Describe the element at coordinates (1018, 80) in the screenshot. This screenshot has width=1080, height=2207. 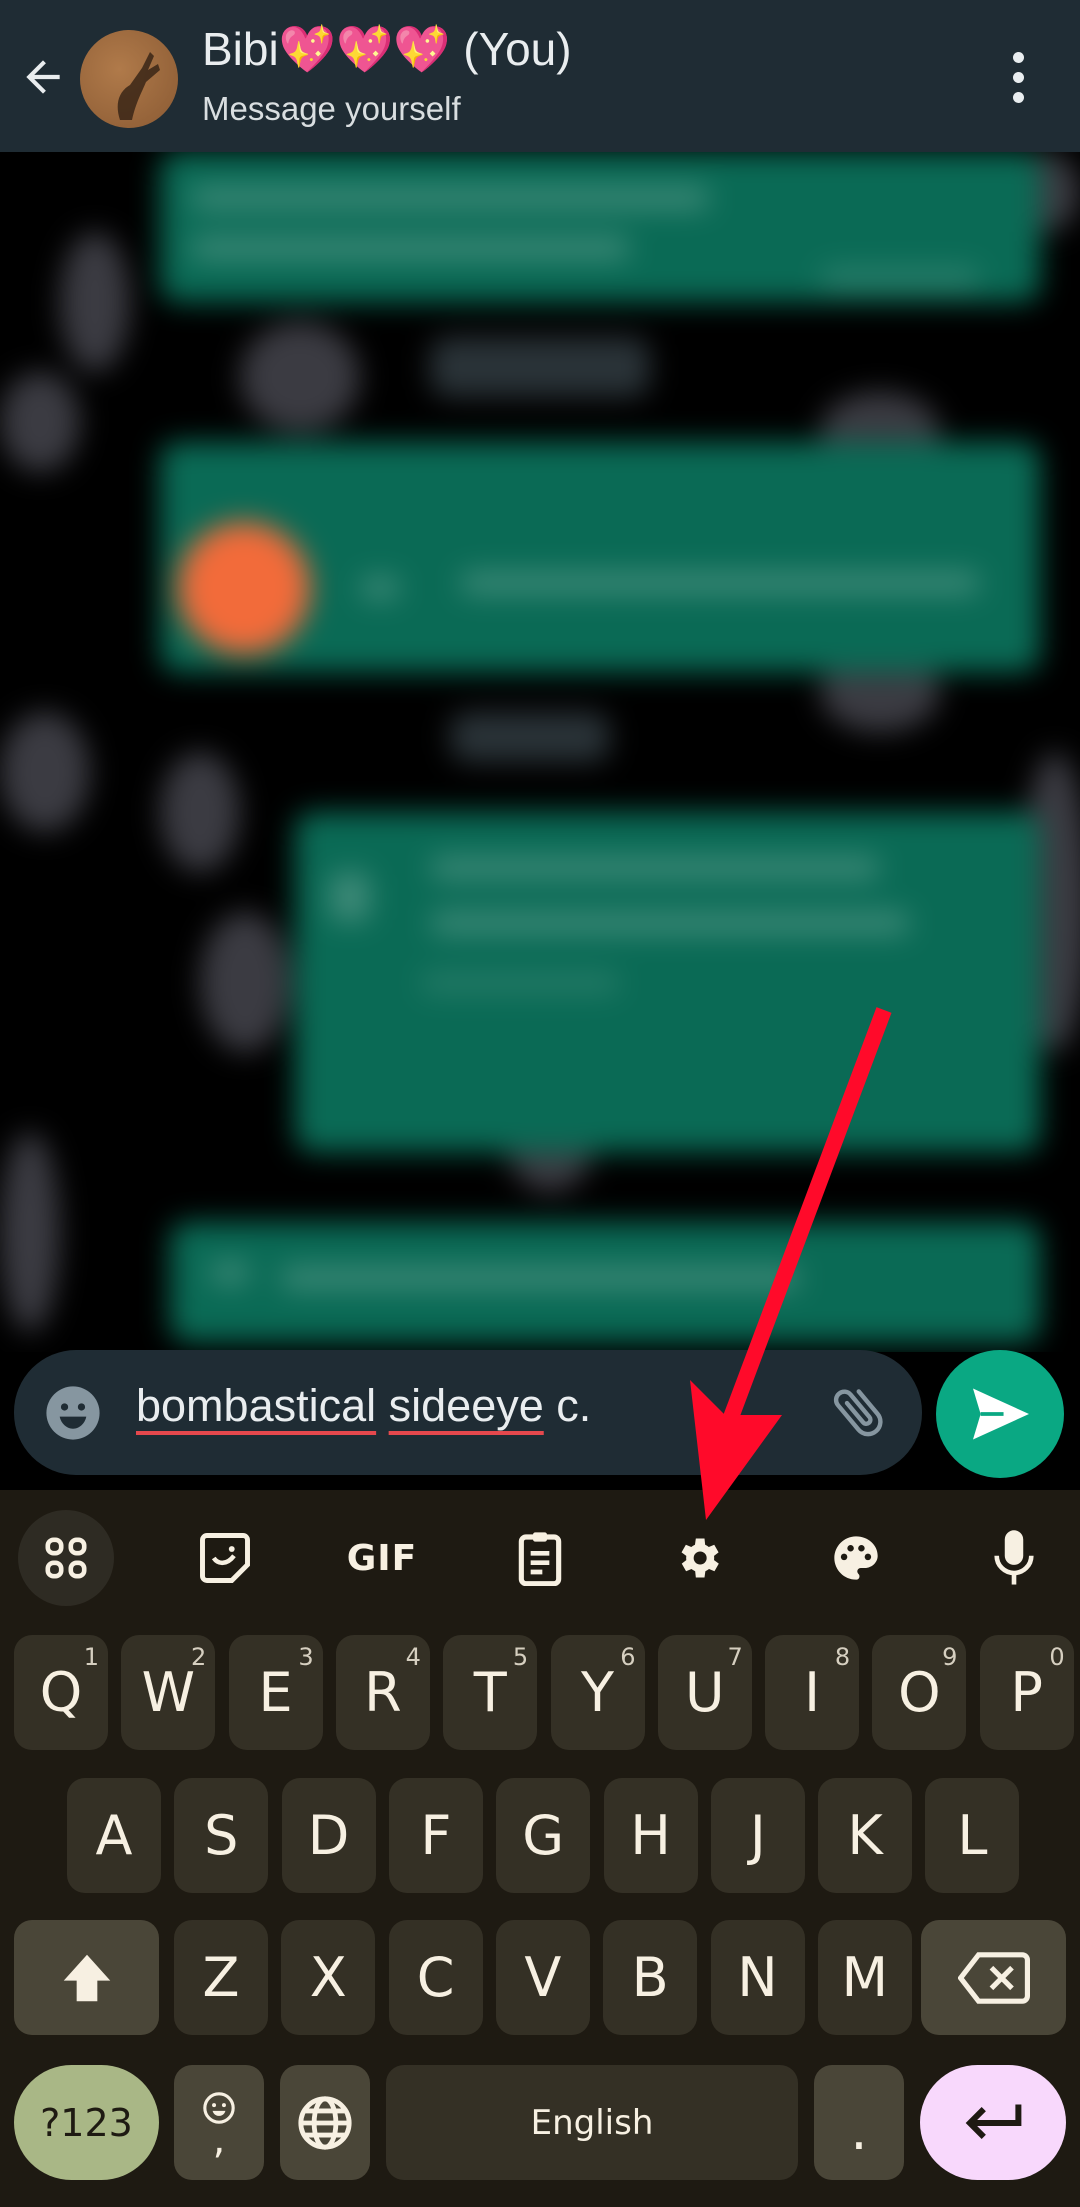
I see `more-options-button` at that location.